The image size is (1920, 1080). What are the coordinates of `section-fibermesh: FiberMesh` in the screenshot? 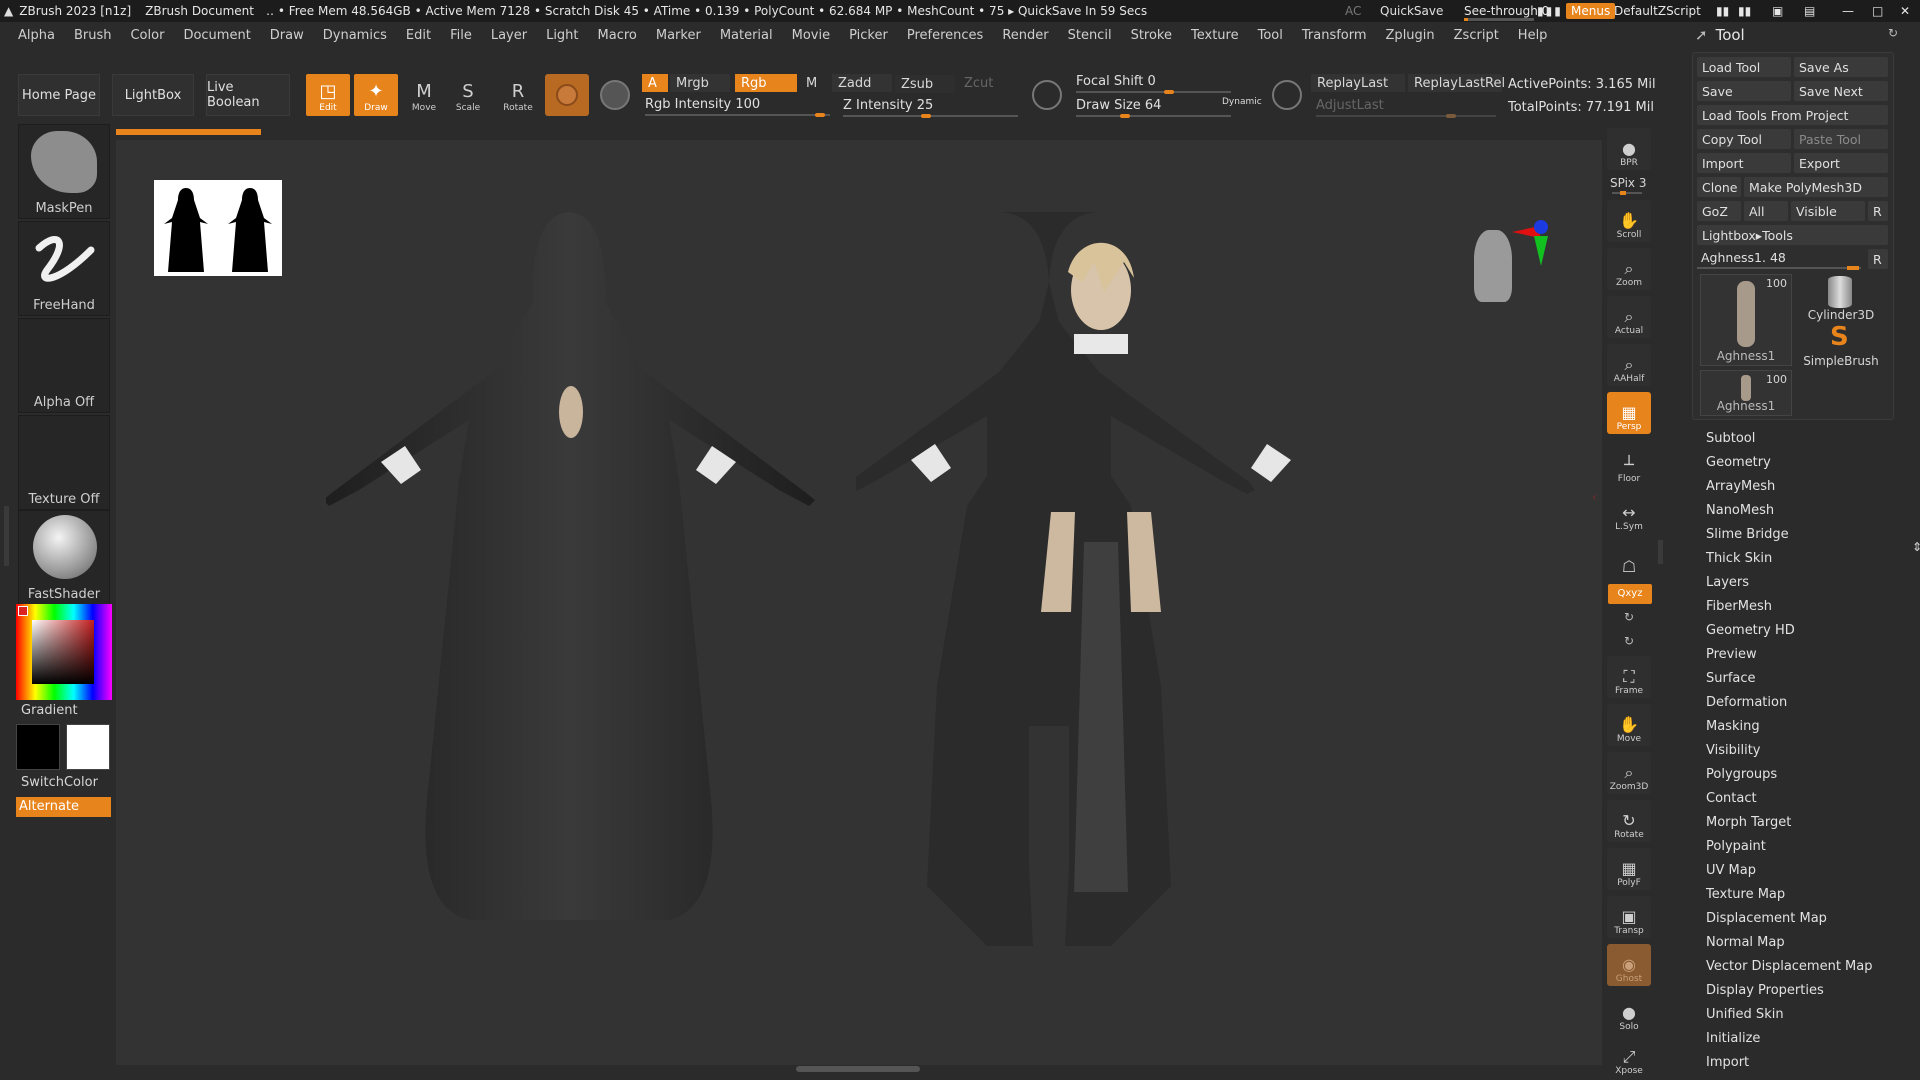 It's located at (1739, 606).